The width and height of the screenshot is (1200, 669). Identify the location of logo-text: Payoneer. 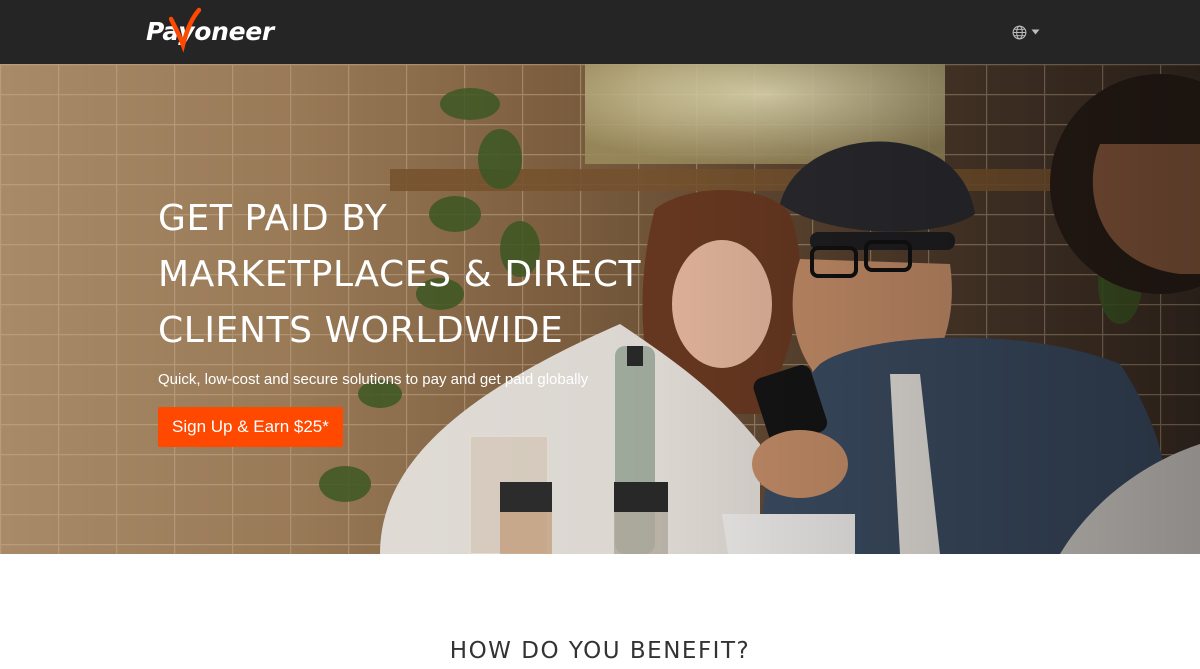
(210, 31).